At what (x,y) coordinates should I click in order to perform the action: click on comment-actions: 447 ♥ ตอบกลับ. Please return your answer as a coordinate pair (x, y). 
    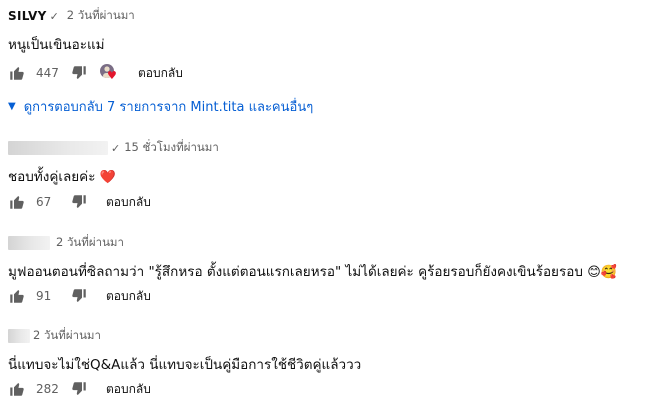
    Looking at the image, I should click on (95, 73).